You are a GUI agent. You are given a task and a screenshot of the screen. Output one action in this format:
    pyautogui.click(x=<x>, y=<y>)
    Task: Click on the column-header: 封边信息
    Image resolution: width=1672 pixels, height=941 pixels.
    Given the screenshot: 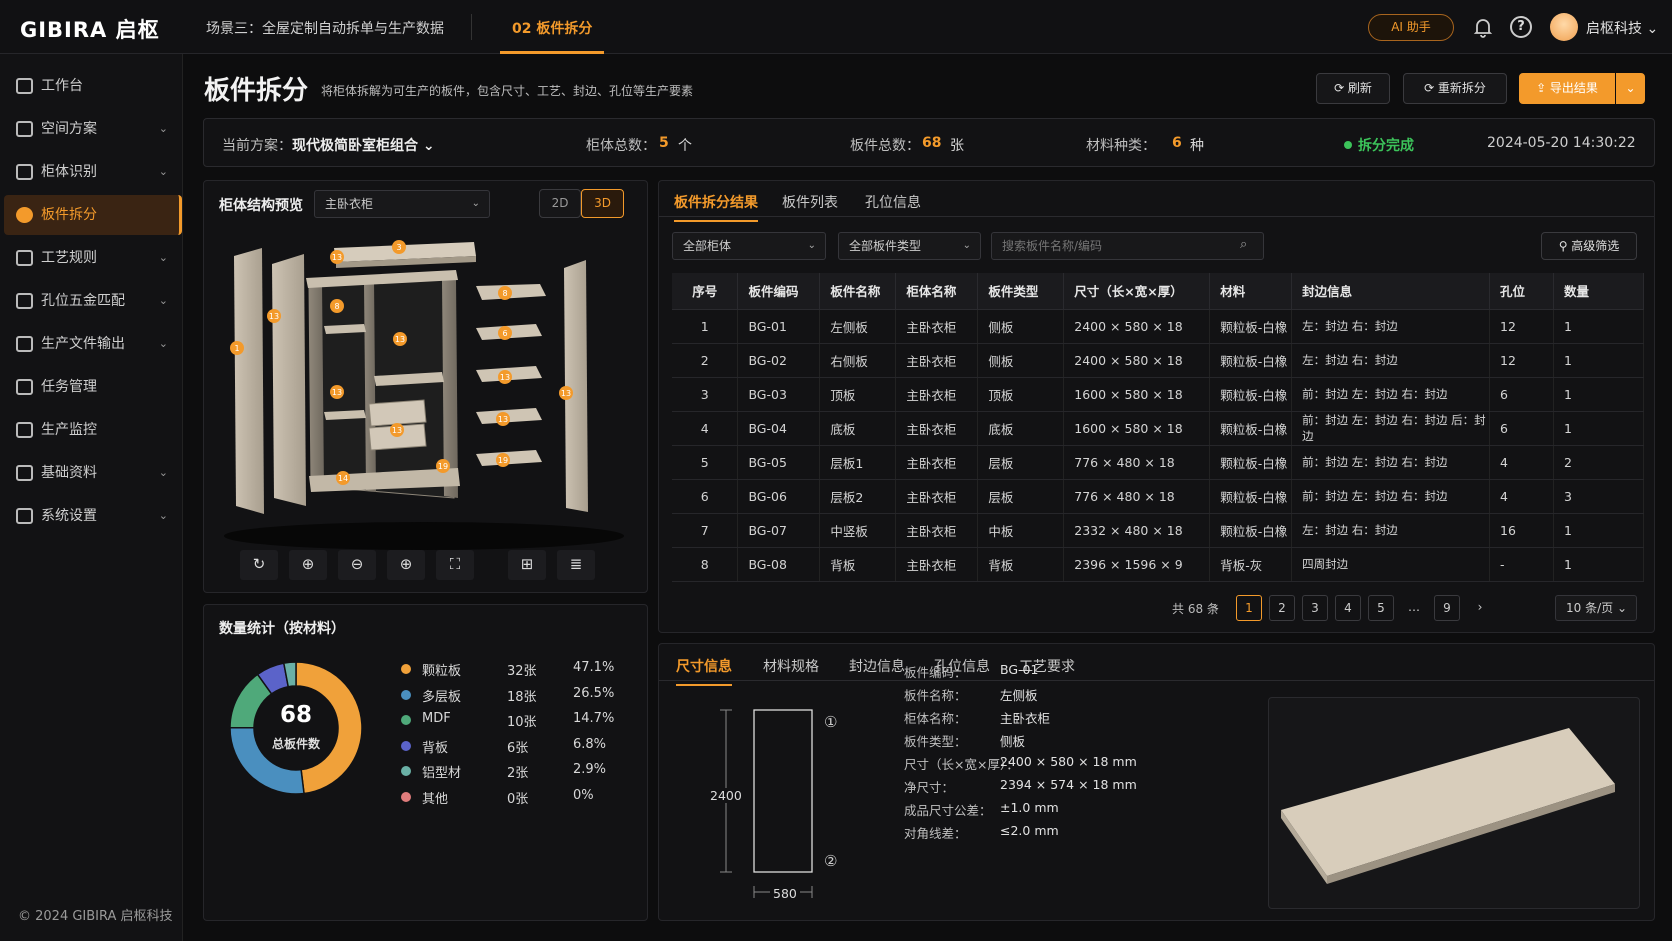 What is the action you would take?
    pyautogui.click(x=1391, y=291)
    